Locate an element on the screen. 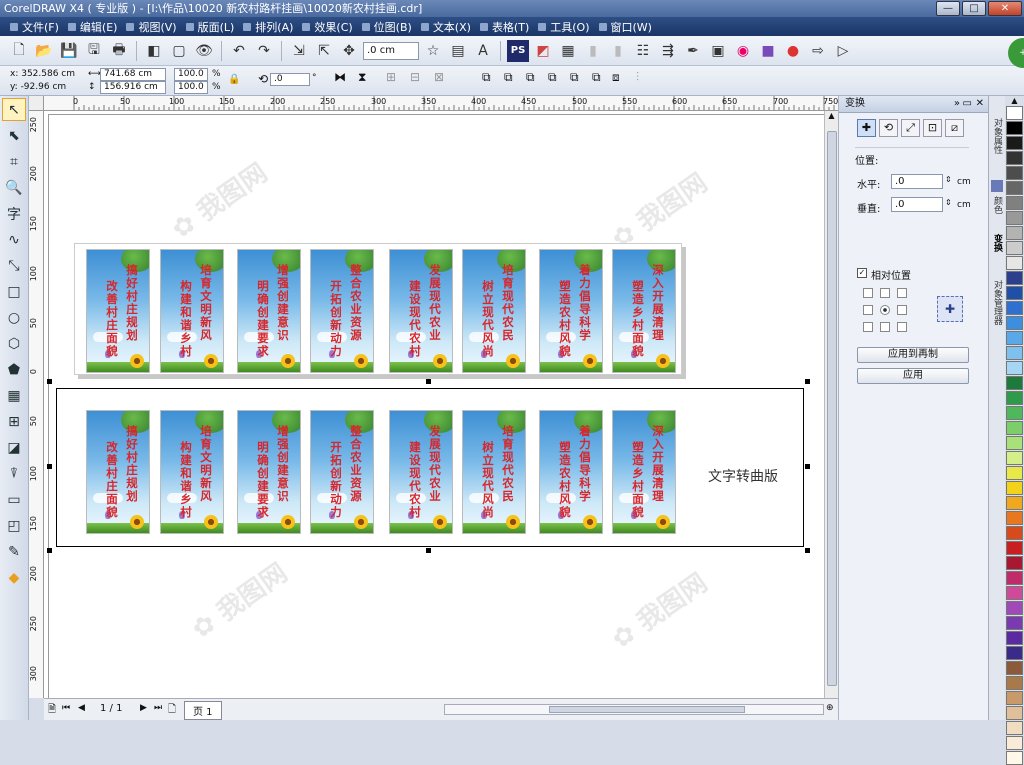 The height and width of the screenshot is (765, 1024). align-icon: ⇶ is located at coordinates (668, 51).